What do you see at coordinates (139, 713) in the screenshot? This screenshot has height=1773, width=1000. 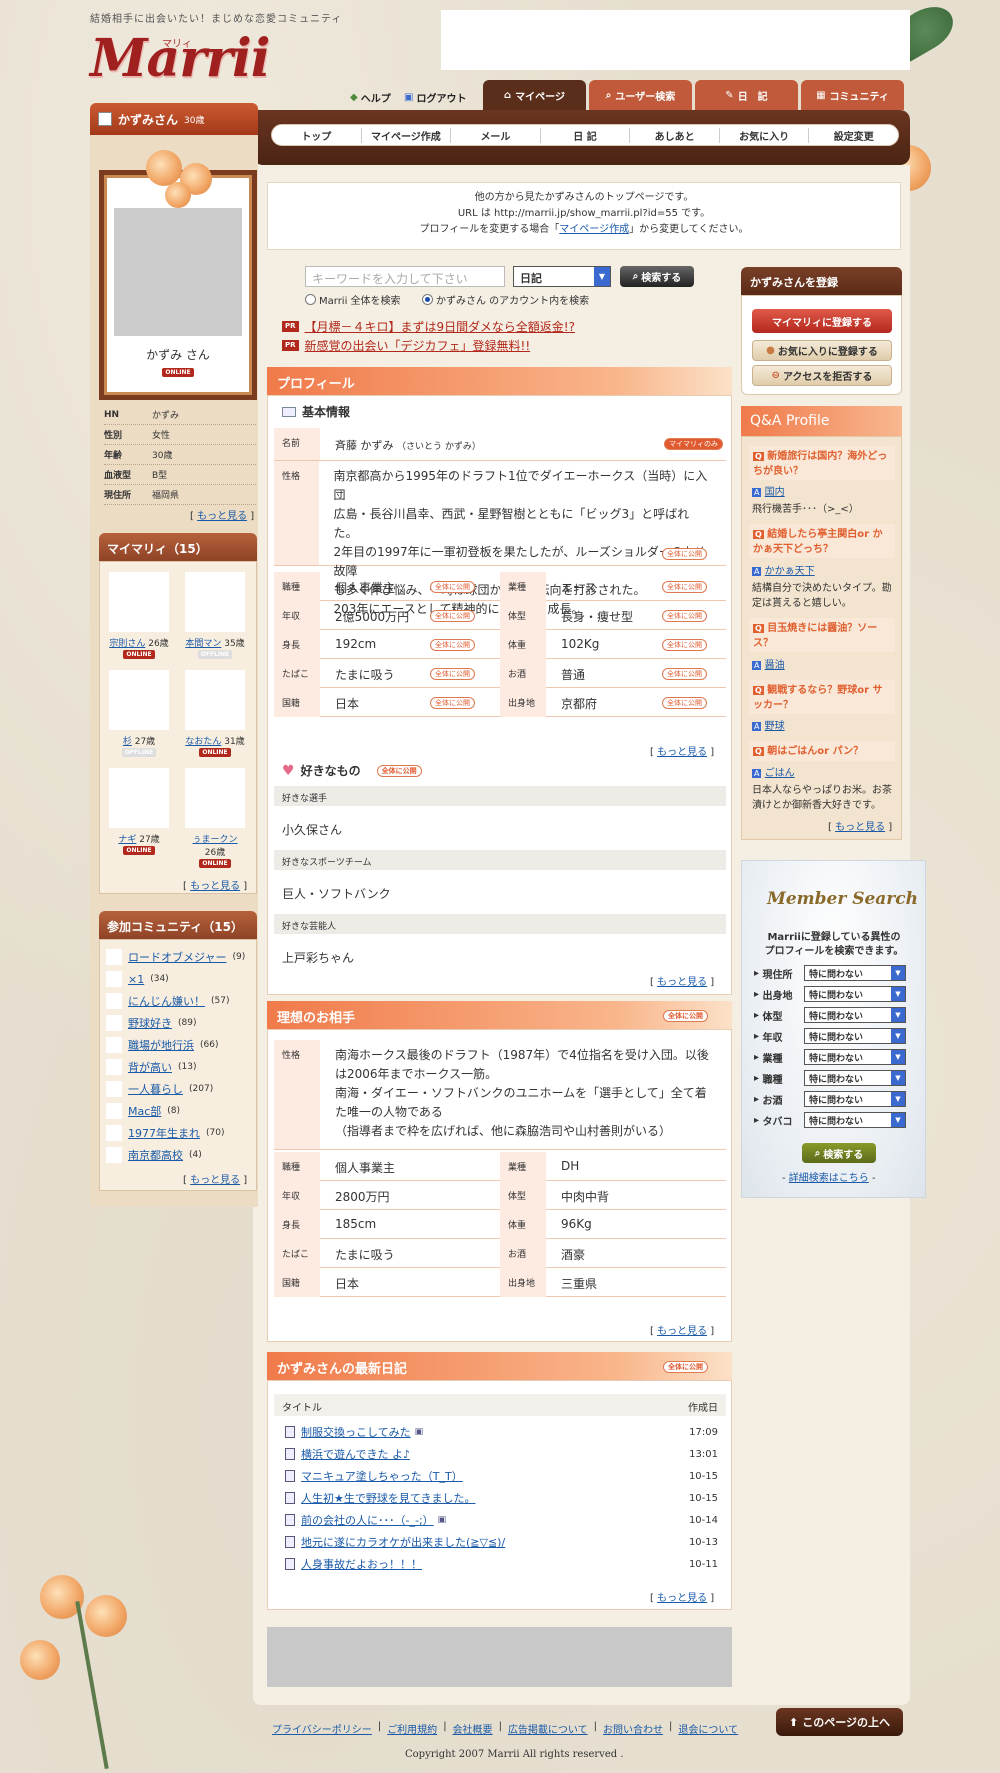 I see `friend-item: 杉 27歳 OFFLINE` at bounding box center [139, 713].